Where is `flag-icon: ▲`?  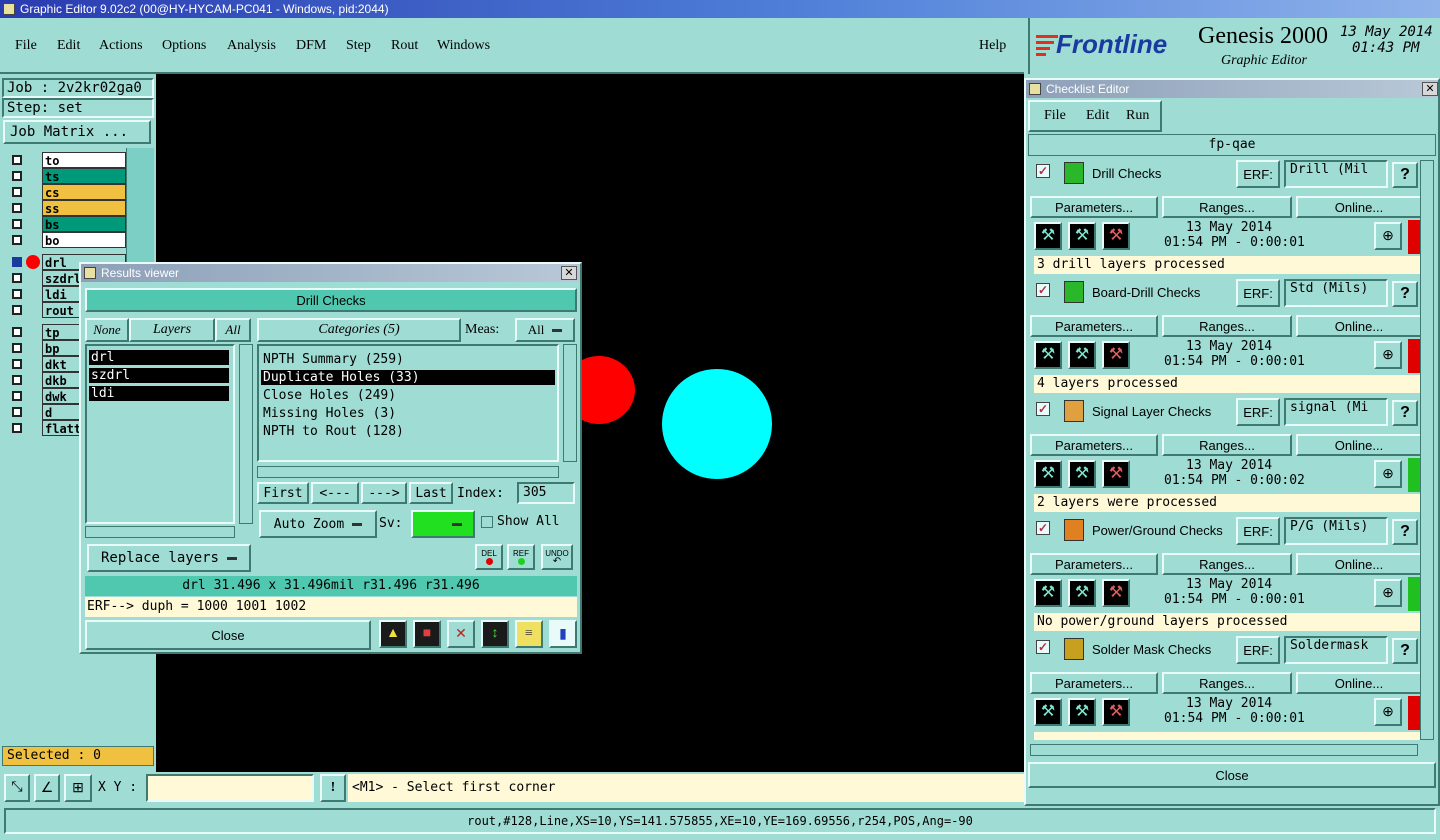 flag-icon: ▲ is located at coordinates (393, 634).